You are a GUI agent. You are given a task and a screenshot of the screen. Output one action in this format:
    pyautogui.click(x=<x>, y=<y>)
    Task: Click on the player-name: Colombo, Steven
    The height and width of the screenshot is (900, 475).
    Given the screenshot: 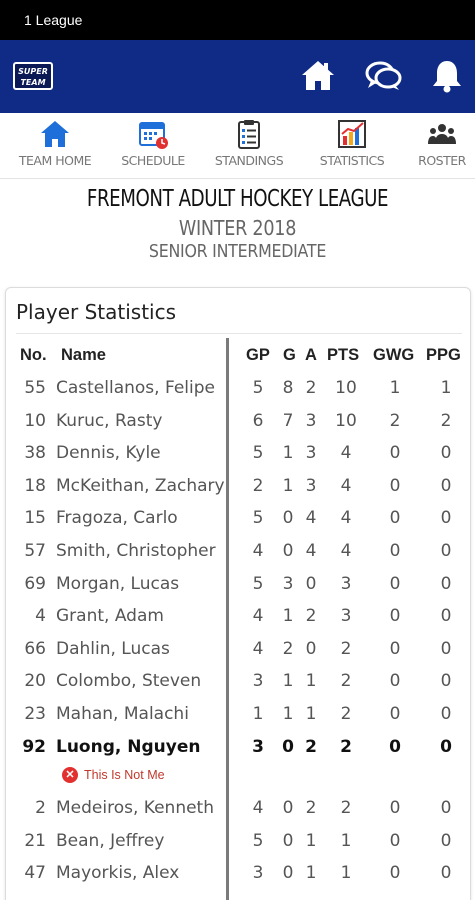 What is the action you would take?
    pyautogui.click(x=129, y=681)
    